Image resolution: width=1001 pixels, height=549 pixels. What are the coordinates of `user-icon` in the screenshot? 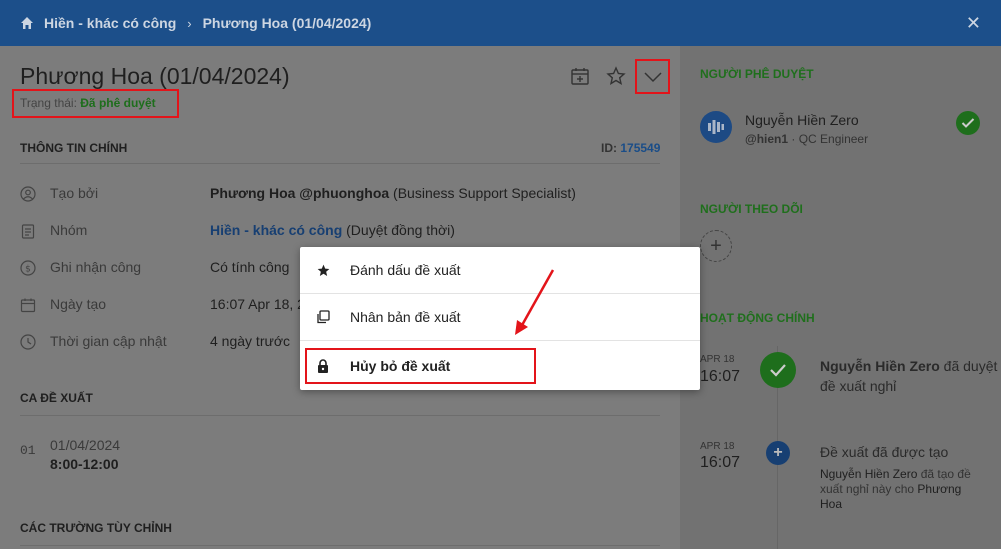 It's located at (28, 194).